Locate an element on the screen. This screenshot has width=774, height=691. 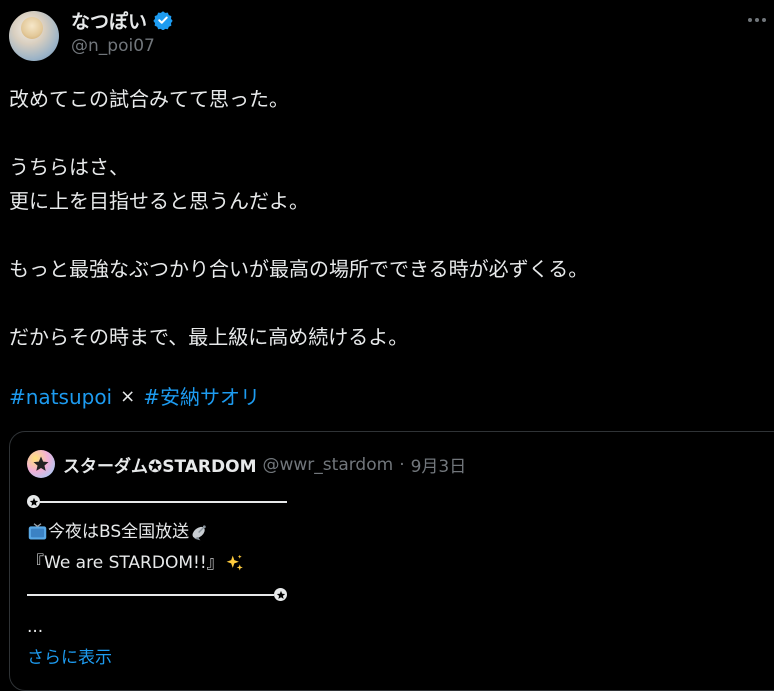
author-name-row: なつぽい is located at coordinates (122, 20).